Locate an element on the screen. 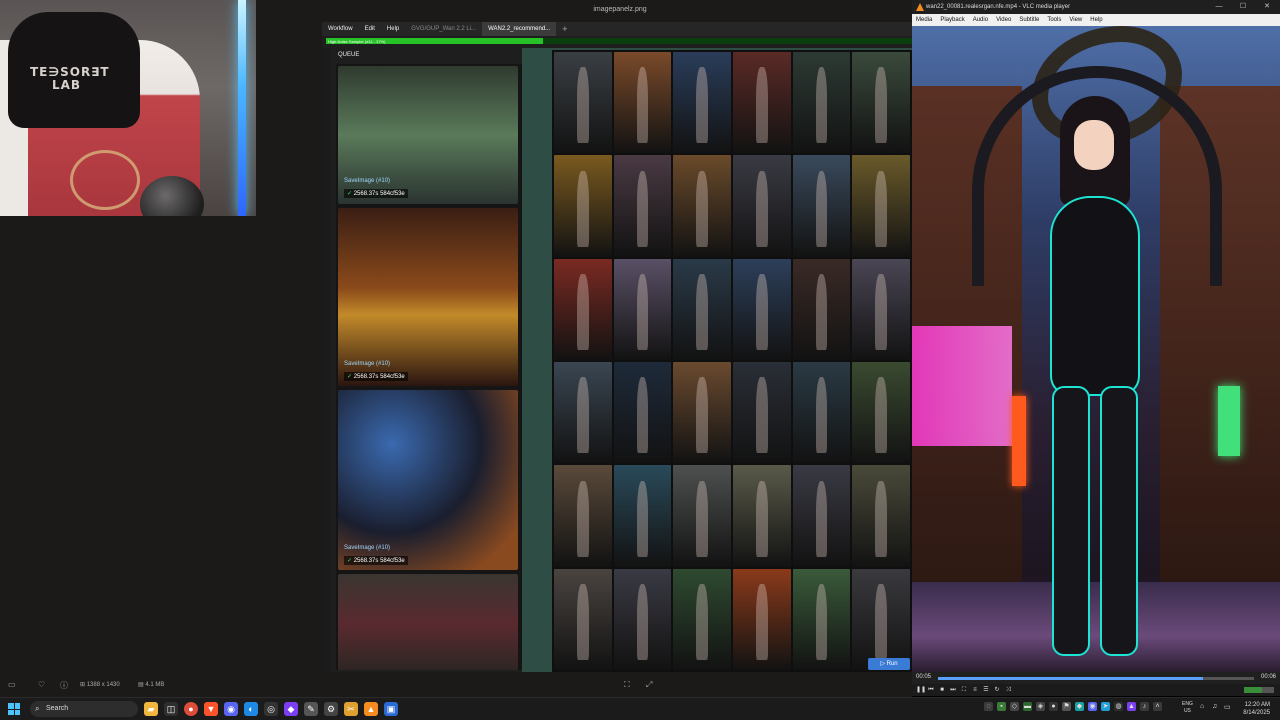 The image size is (1280, 720). notepad-icon: ✎ is located at coordinates (311, 709).